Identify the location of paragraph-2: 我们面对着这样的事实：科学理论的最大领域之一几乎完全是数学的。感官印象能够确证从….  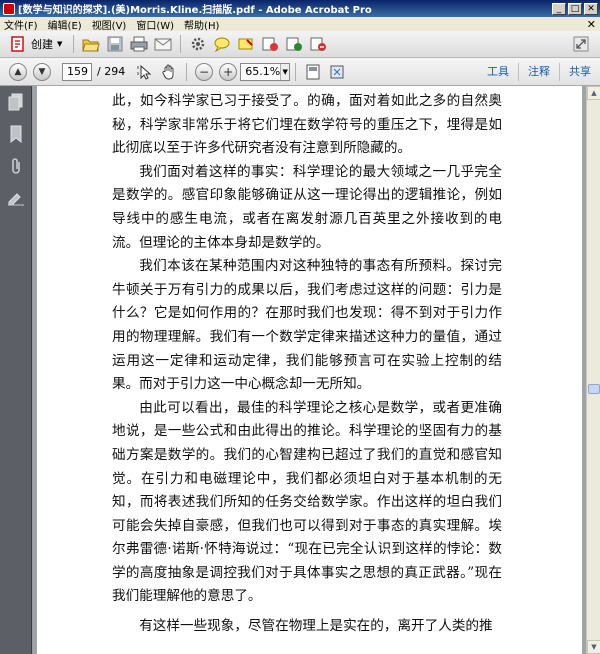
(307, 207).